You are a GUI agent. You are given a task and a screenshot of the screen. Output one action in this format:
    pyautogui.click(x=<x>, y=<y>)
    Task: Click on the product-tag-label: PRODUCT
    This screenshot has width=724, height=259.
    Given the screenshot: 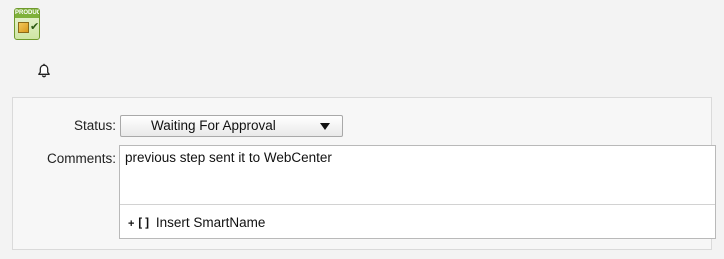 What is the action you would take?
    pyautogui.click(x=27, y=13)
    